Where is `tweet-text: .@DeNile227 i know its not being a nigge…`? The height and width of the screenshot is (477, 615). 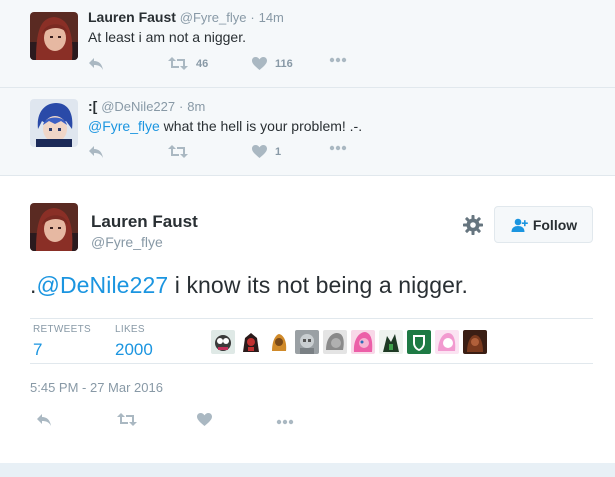
tweet-text: .@DeNile227 i know its not being a nigge… is located at coordinates (249, 285).